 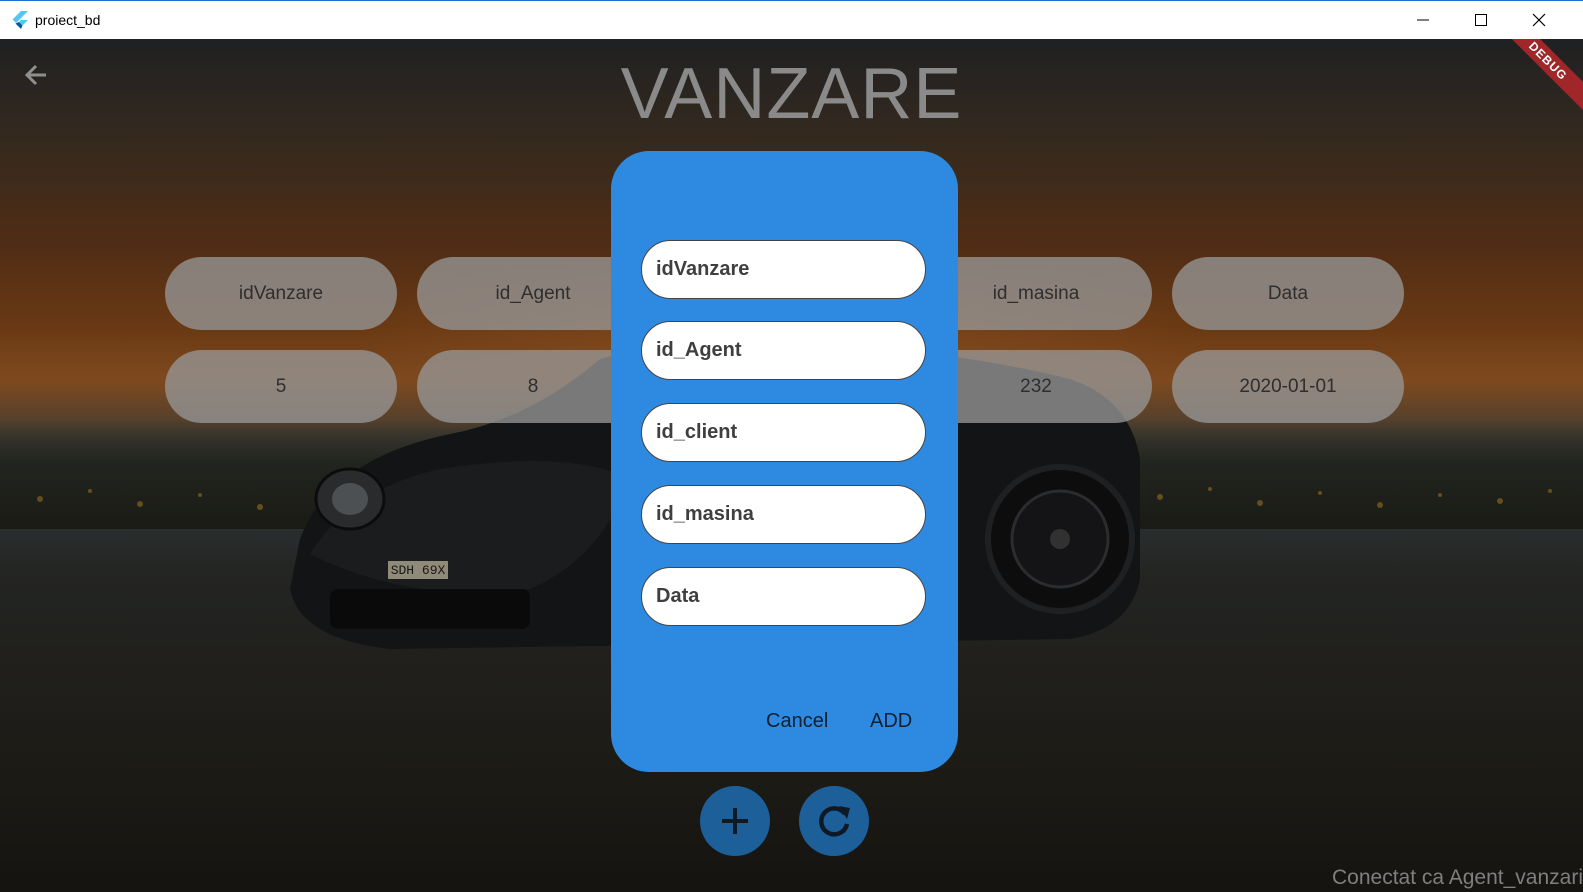 I want to click on flutter-logo-icon, so click(x=20, y=20).